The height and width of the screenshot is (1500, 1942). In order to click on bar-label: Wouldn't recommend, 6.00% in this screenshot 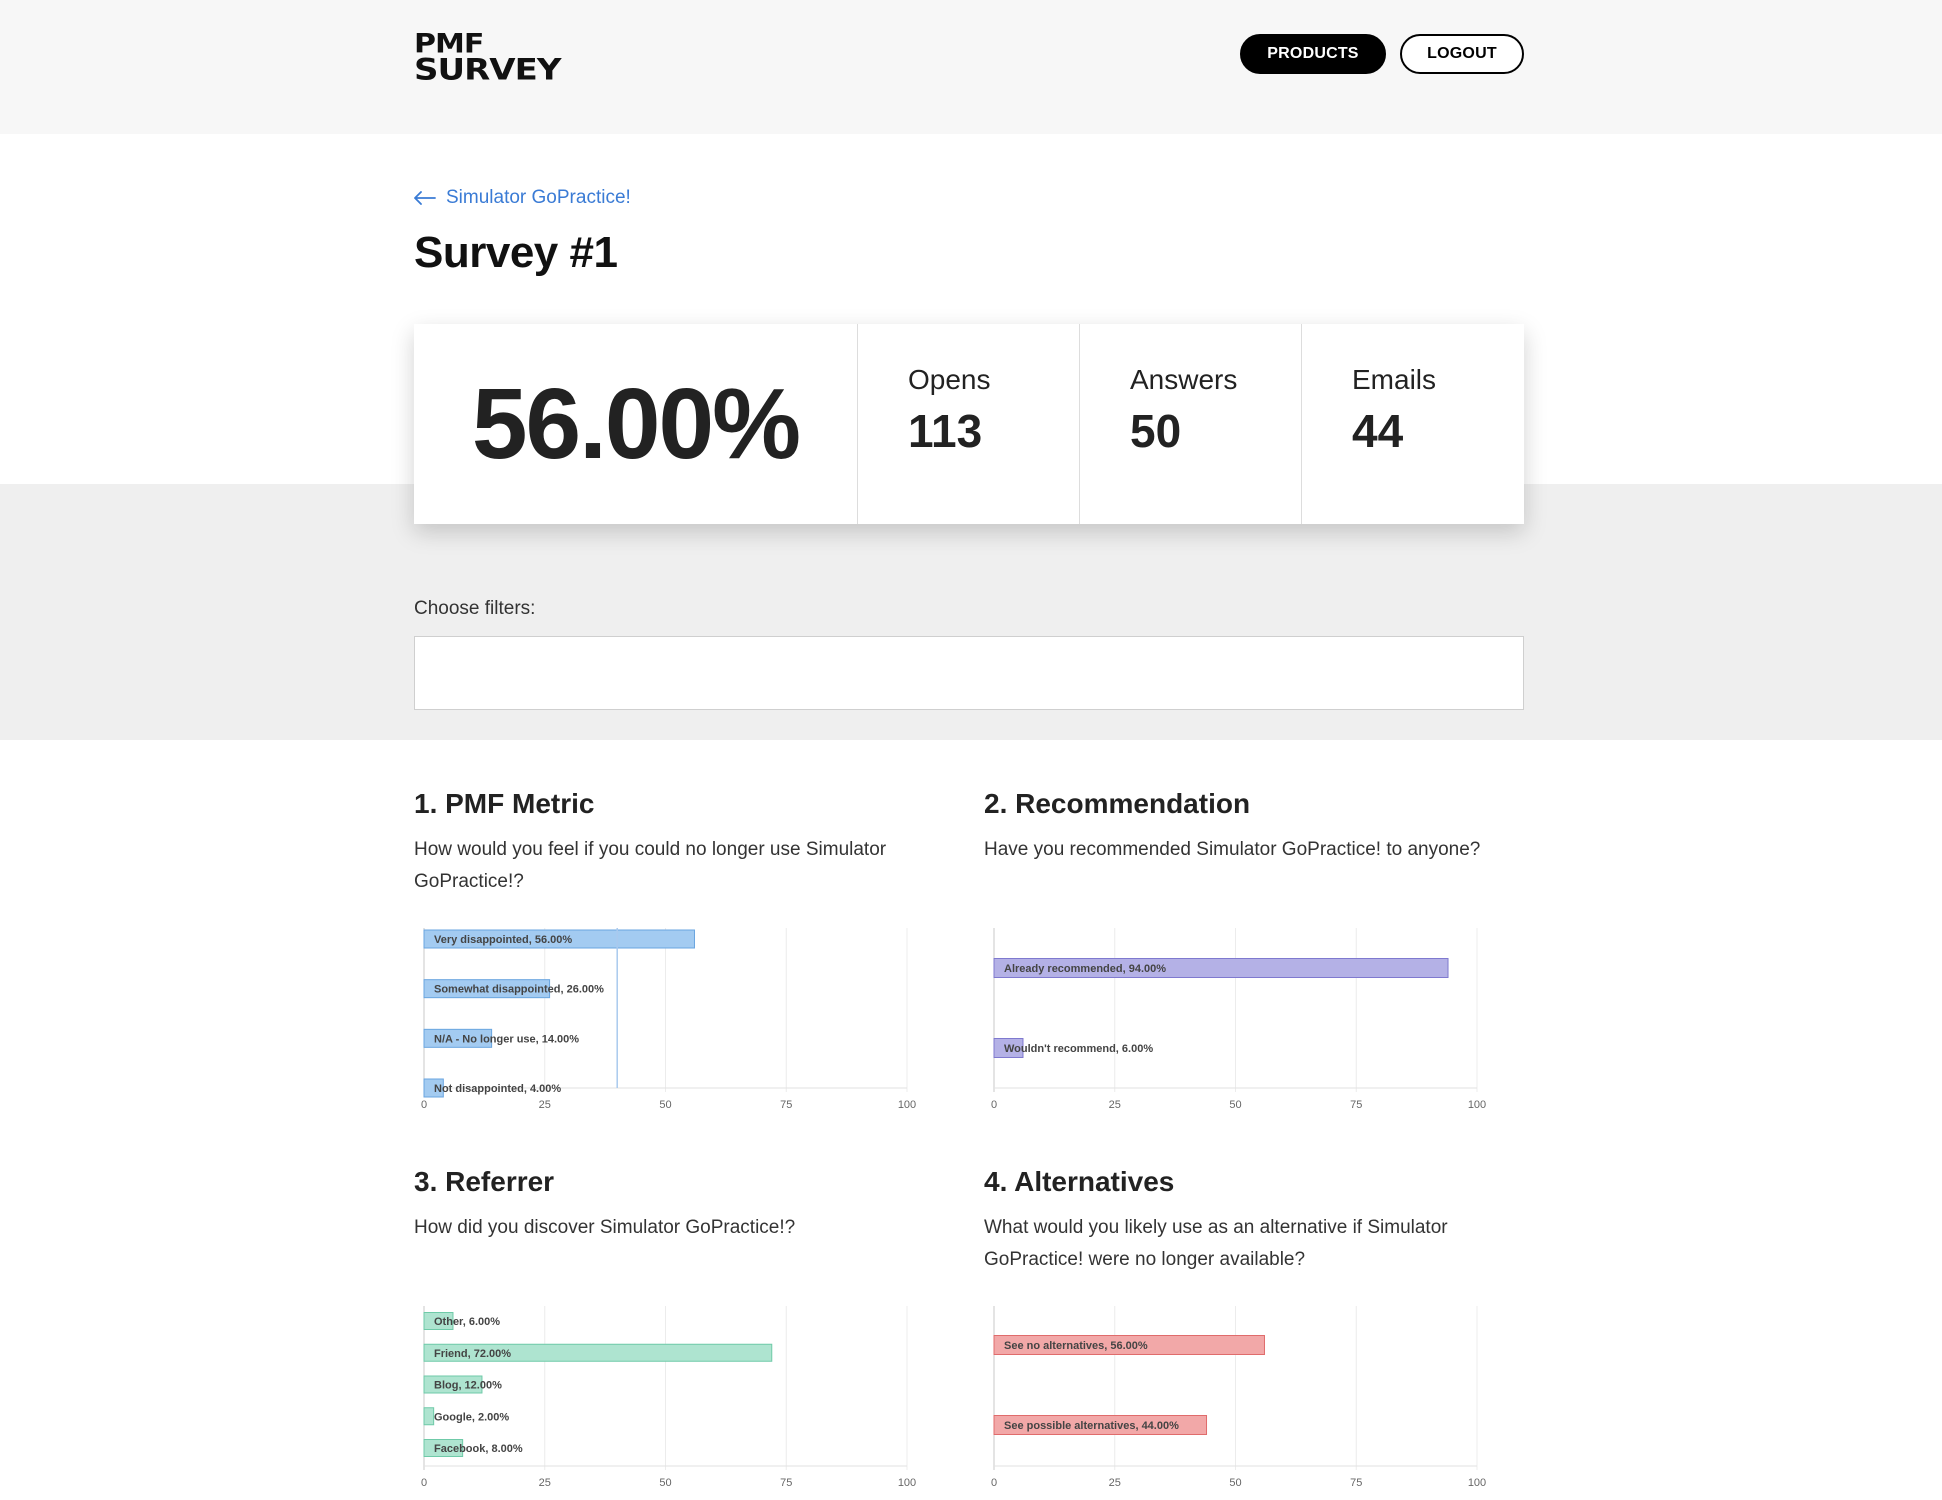, I will do `click(1078, 1049)`.